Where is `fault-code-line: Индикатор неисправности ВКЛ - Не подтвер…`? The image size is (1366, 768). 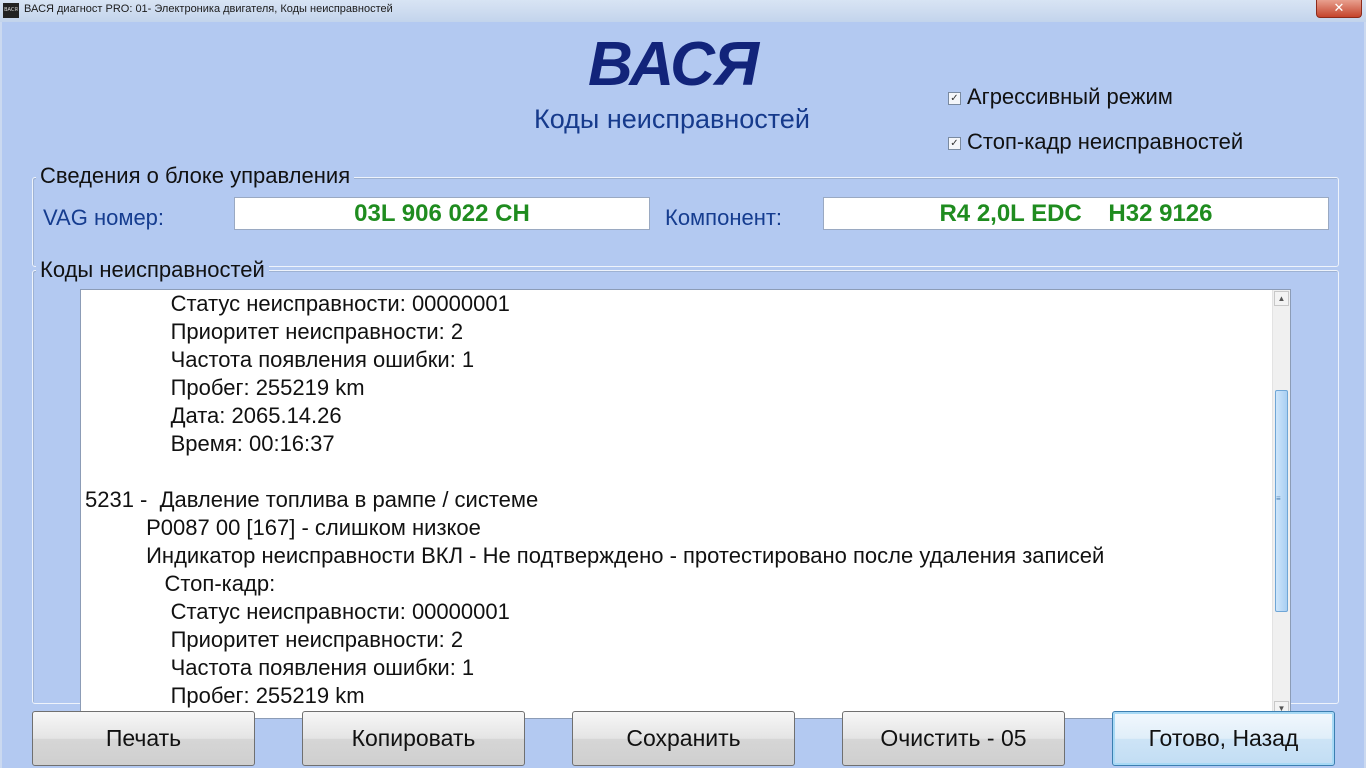
fault-code-line: Индикатор неисправности ВКЛ - Не подтвер… is located at coordinates (595, 555).